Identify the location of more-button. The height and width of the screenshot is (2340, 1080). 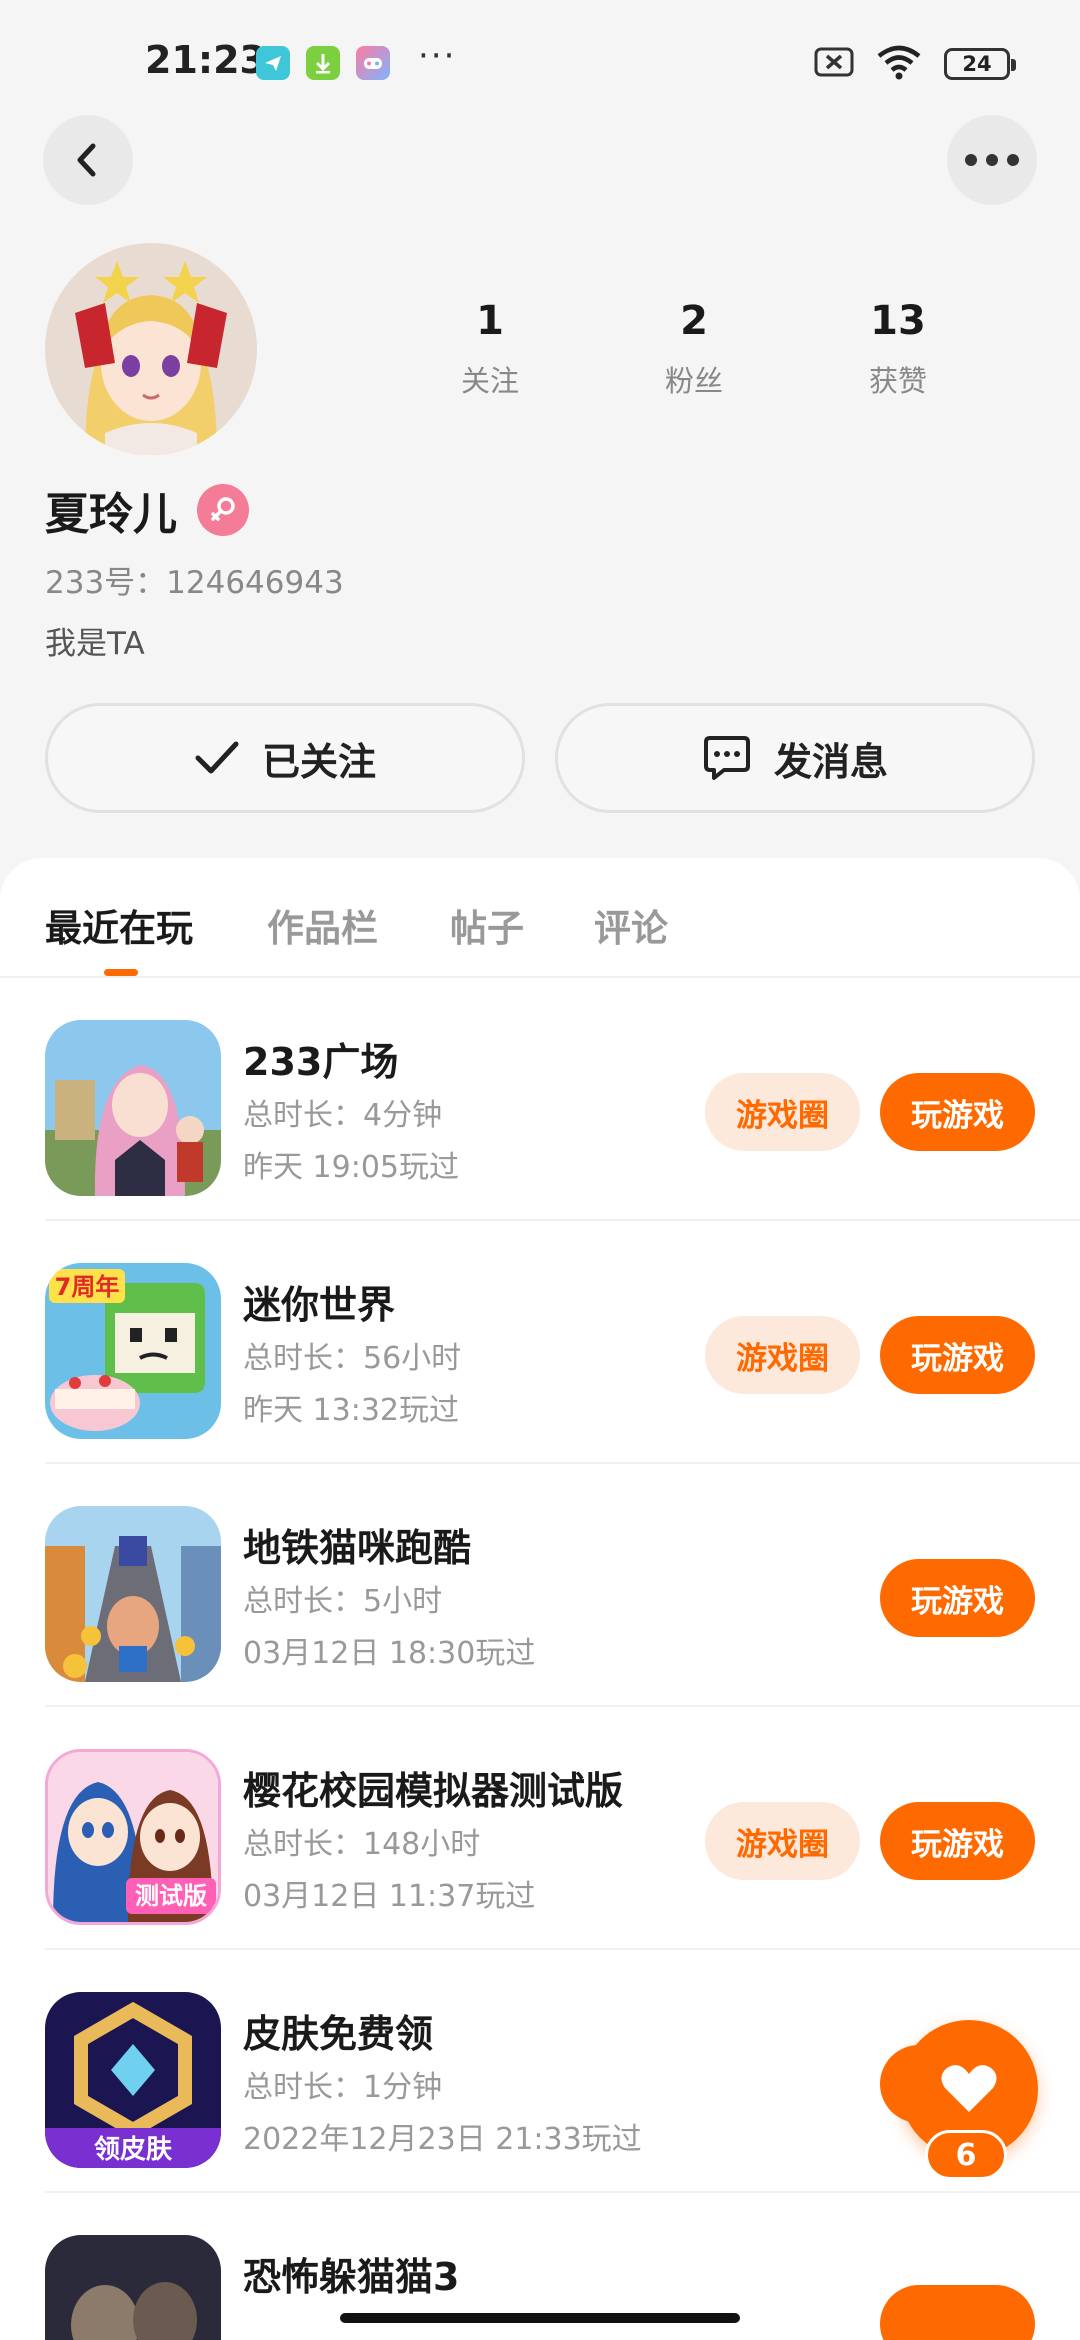
(992, 160).